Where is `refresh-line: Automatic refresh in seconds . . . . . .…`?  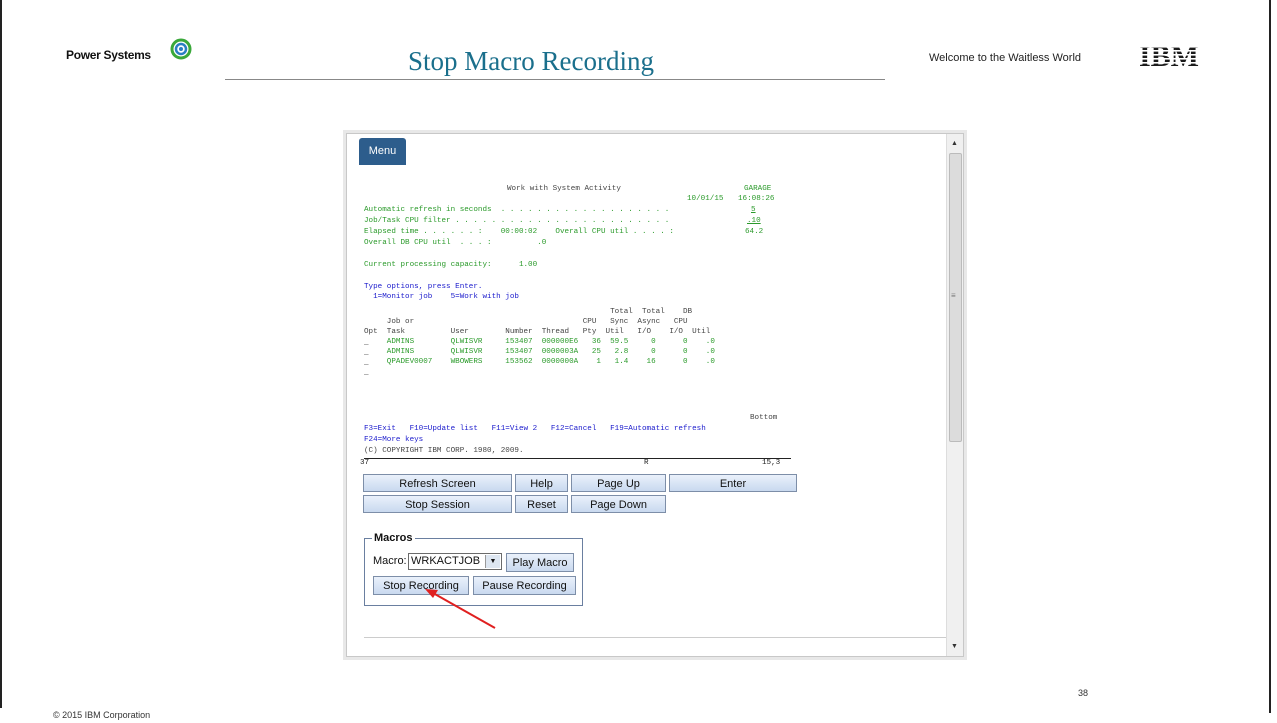 refresh-line: Automatic refresh in seconds . . . . . .… is located at coordinates (517, 210).